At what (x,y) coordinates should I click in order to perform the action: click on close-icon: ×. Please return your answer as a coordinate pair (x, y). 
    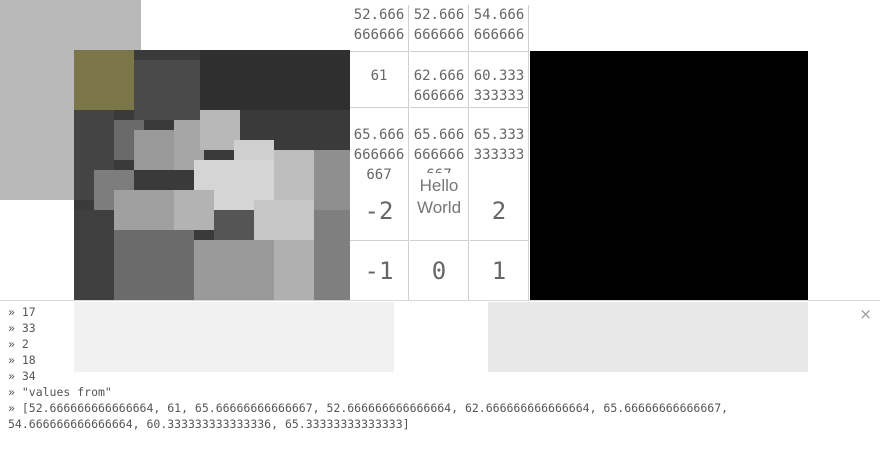
    Looking at the image, I should click on (865, 314).